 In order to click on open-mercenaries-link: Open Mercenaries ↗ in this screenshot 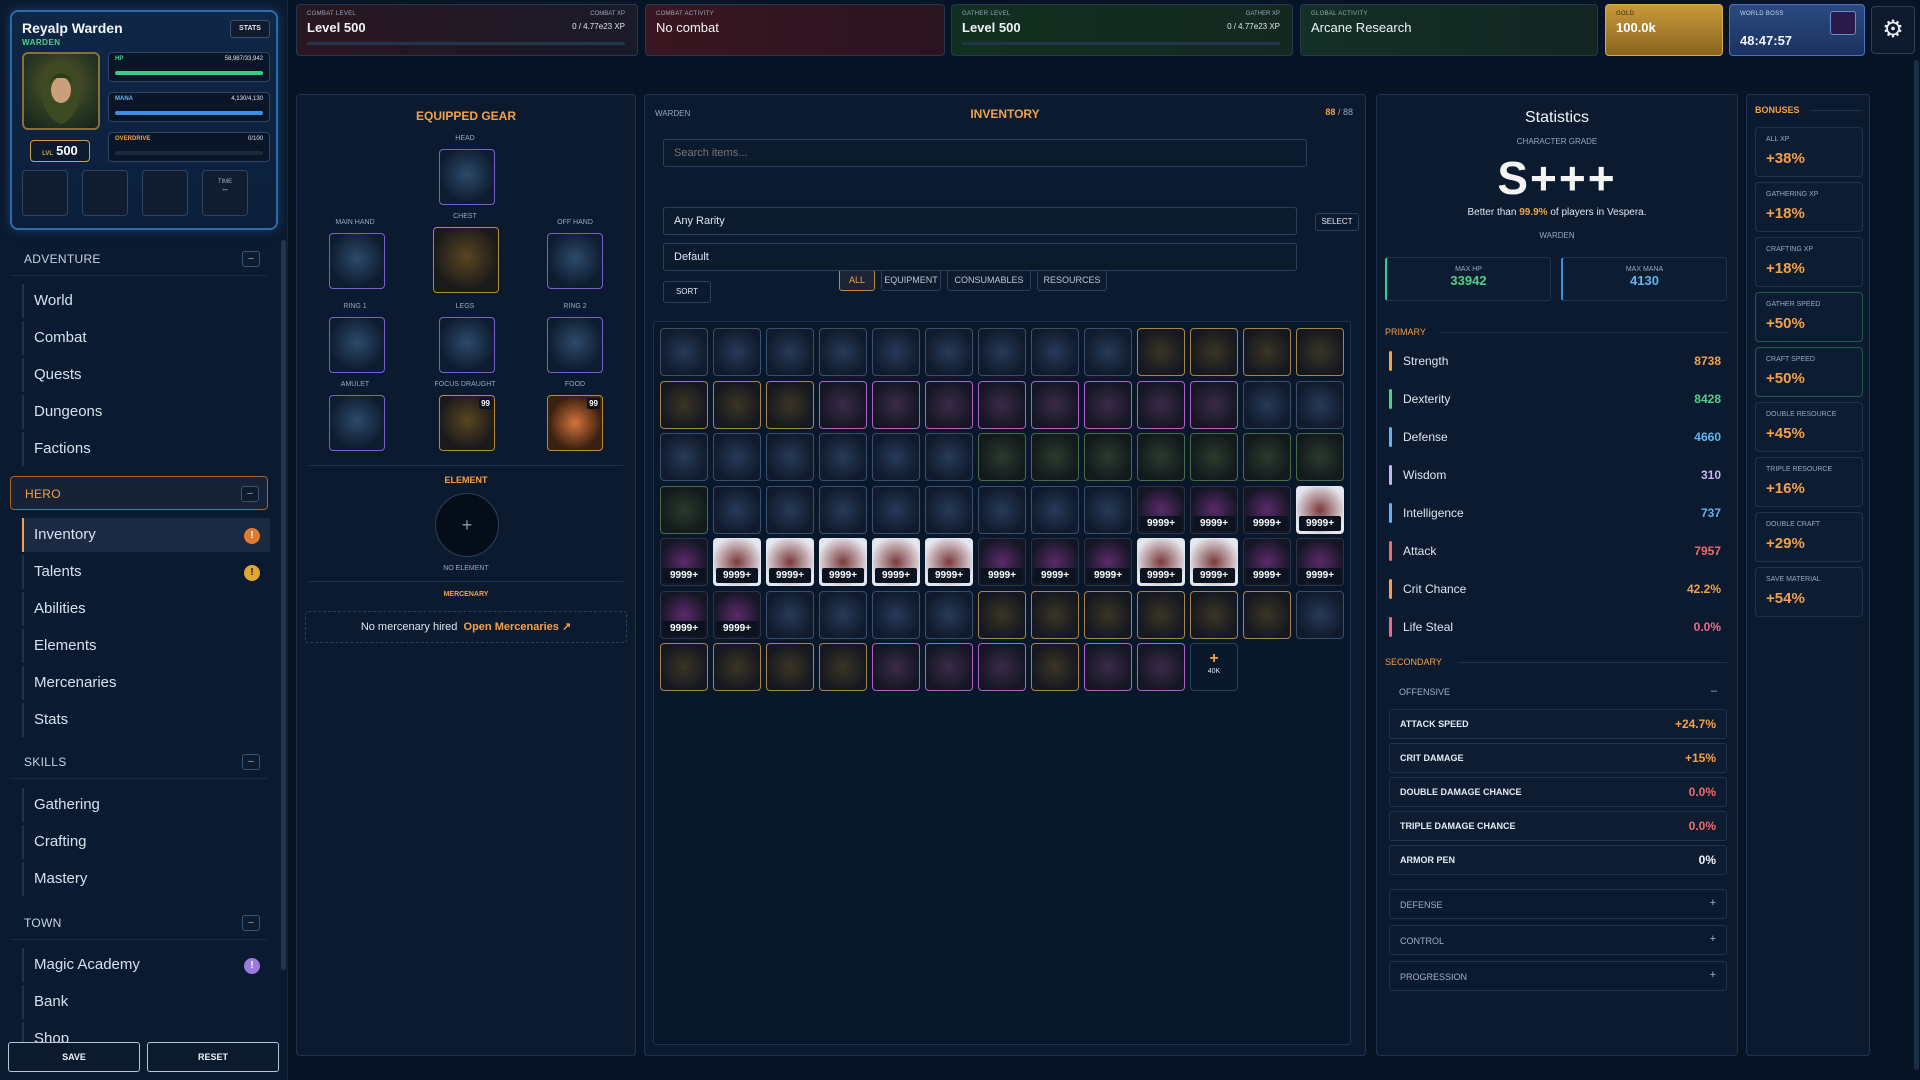, I will do `click(518, 627)`.